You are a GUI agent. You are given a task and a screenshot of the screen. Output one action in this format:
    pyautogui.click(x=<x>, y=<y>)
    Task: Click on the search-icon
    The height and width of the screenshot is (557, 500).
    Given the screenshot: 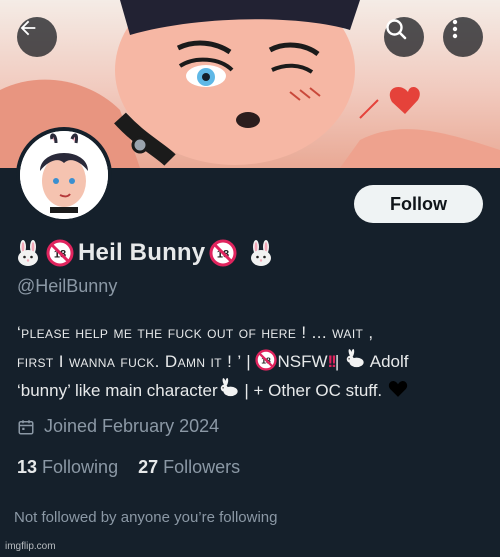 What is the action you would take?
    pyautogui.click(x=396, y=29)
    